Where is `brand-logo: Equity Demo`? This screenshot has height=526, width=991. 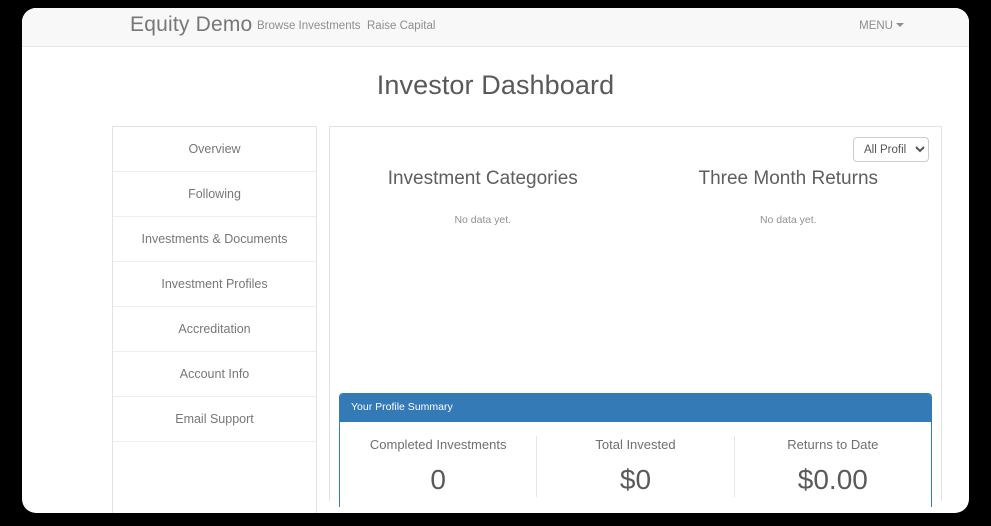 brand-logo: Equity Demo is located at coordinates (191, 25).